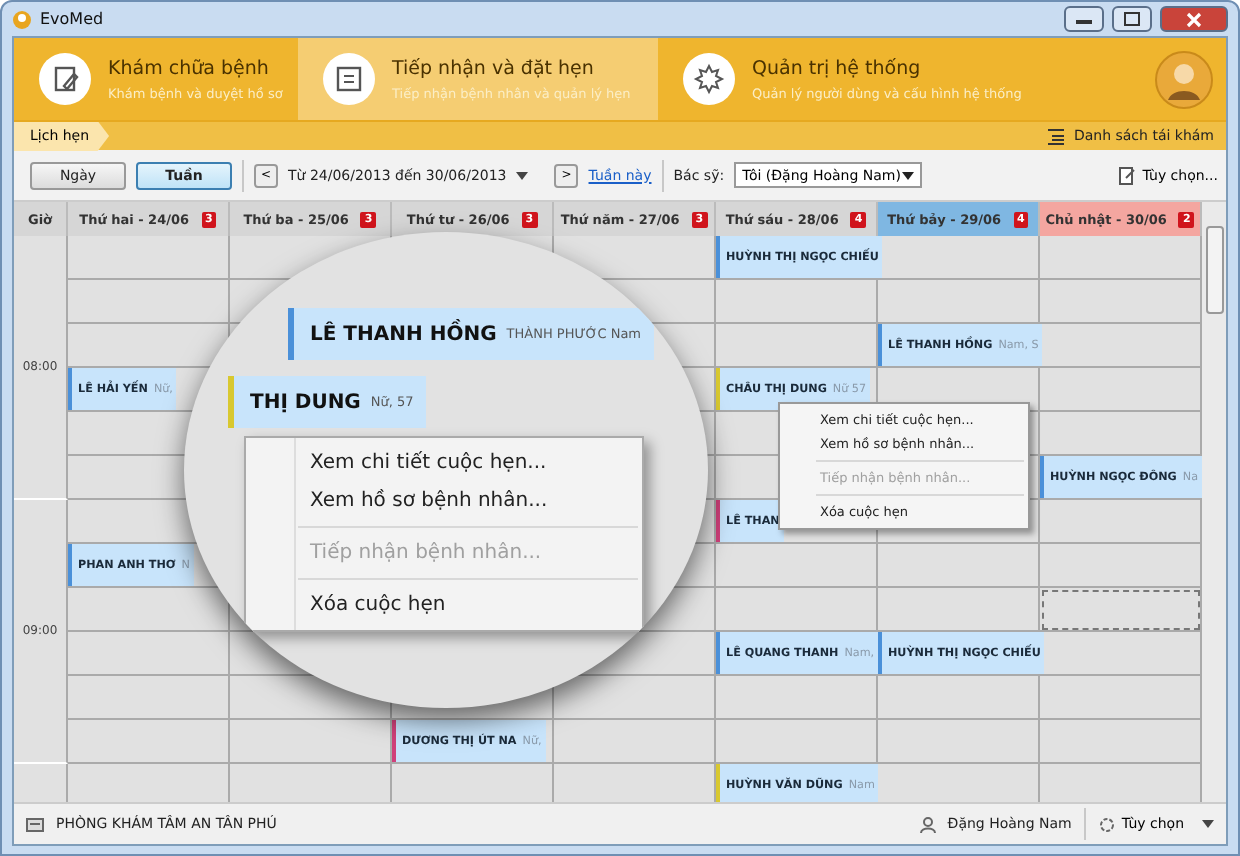 The image size is (1240, 856). Describe the element at coordinates (1127, 175) in the screenshot. I see `document-icon` at that location.